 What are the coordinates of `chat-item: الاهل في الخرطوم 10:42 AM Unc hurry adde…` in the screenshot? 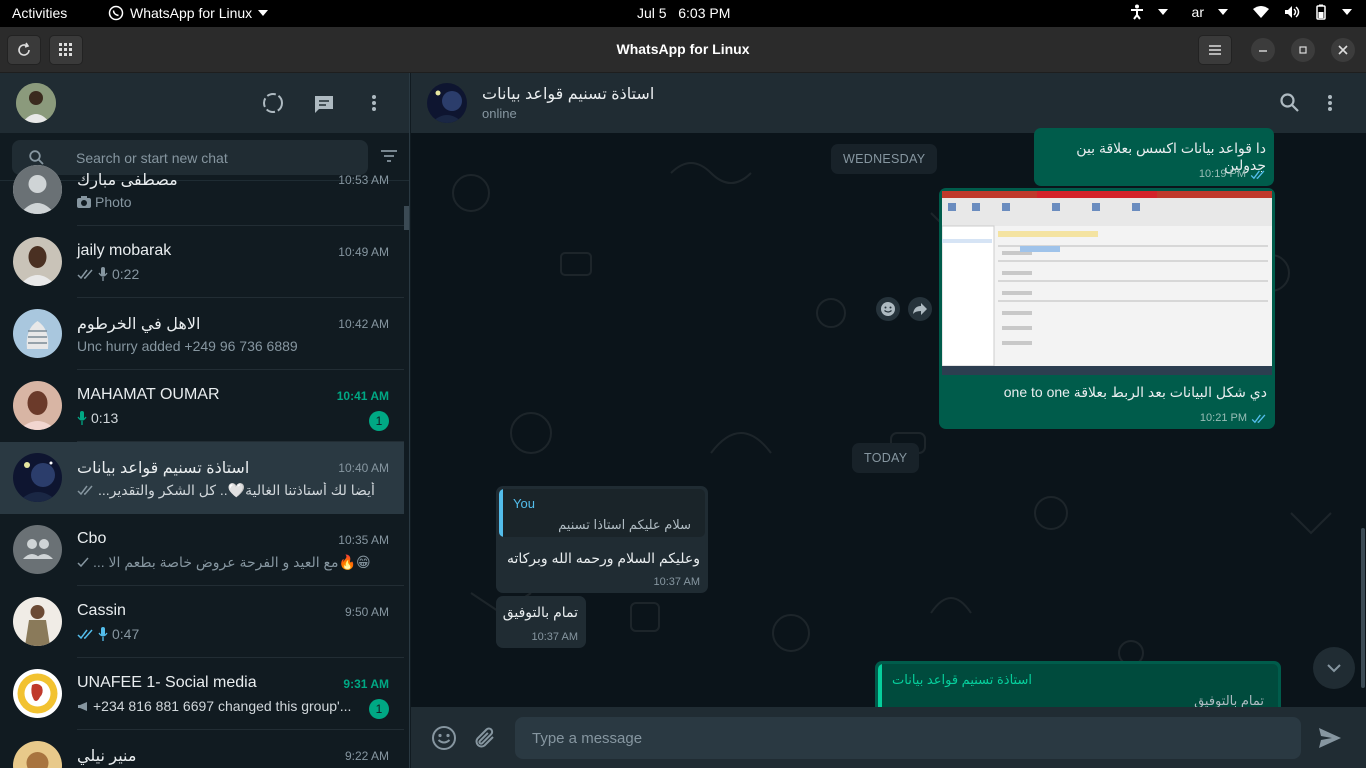 It's located at (202, 334).